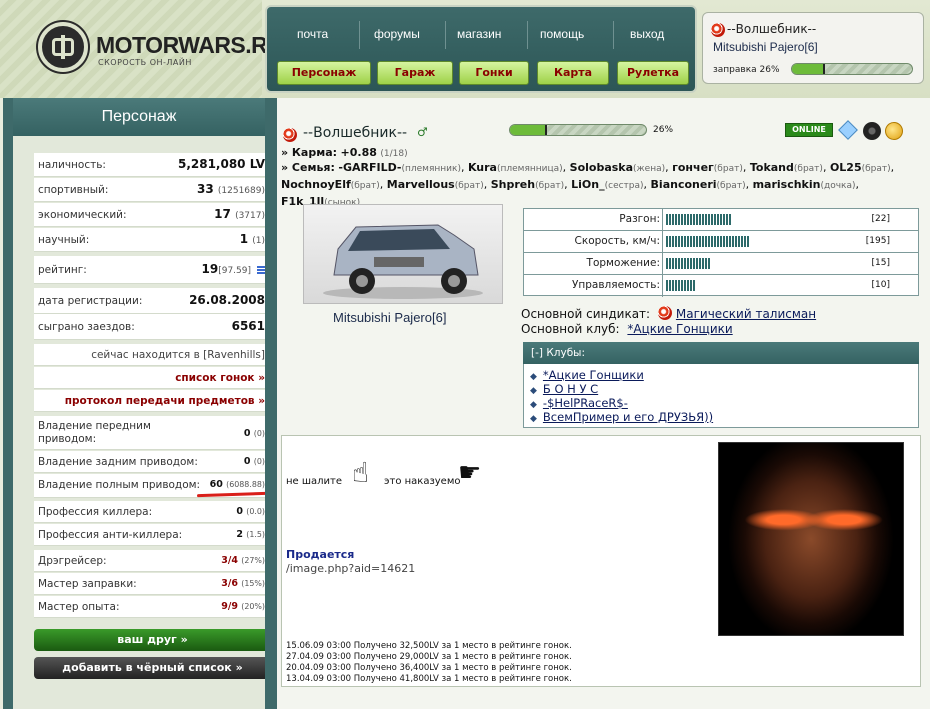  Describe the element at coordinates (721, 220) in the screenshot. I see `car-stat-row: Разгон: [22]` at that location.